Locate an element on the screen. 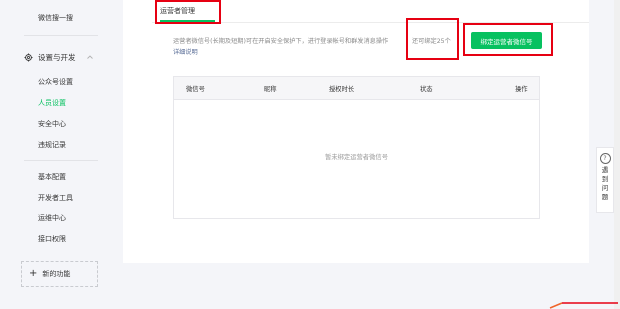 The width and height of the screenshot is (620, 309). column-header-status: 状态 is located at coordinates (426, 89).